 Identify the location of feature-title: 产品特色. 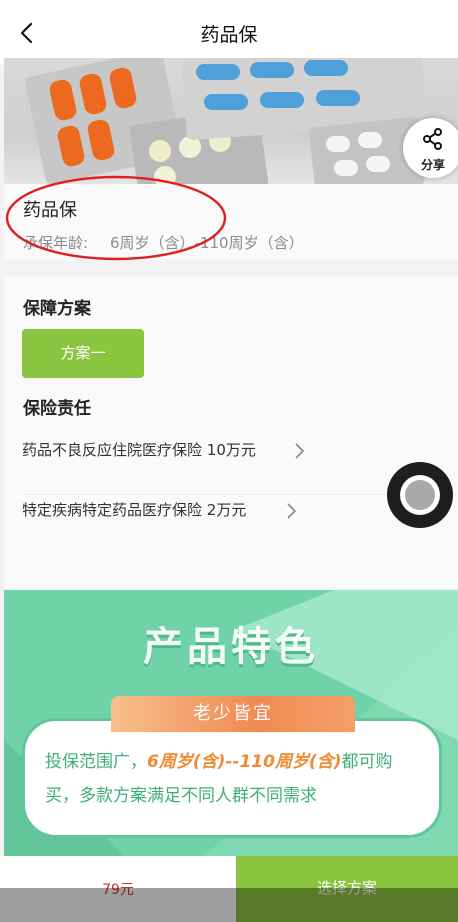
(231, 647).